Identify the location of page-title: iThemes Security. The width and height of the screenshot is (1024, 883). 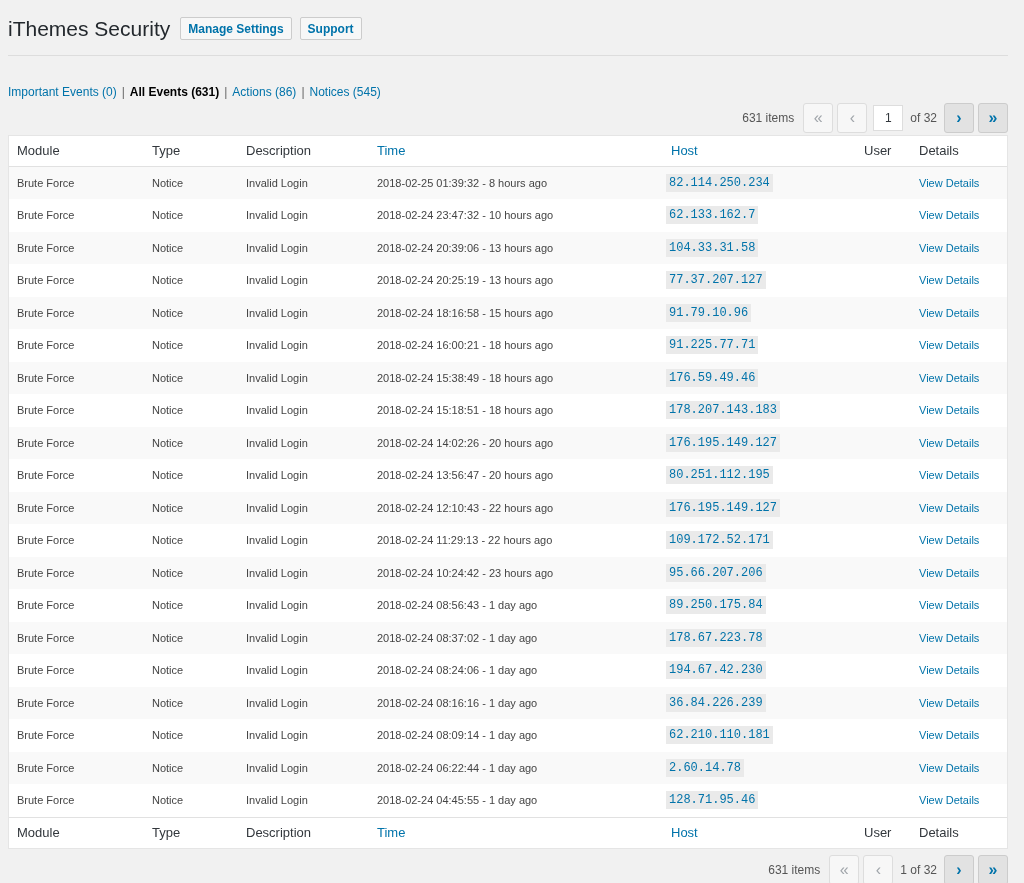
(89, 29).